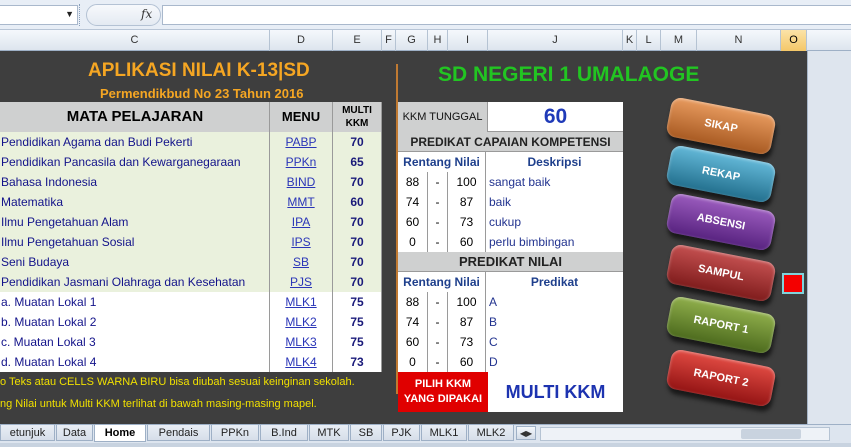  I want to click on function-icon: fx, so click(146, 14).